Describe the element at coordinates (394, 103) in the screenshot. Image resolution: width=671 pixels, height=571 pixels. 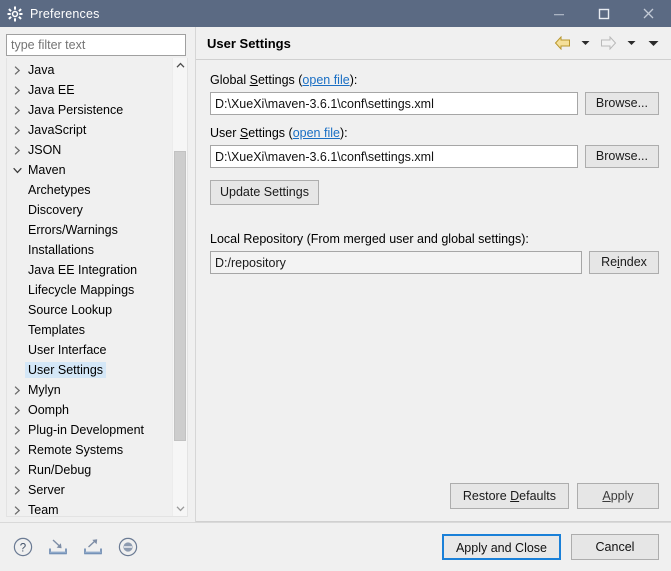
I see `global-settings-input` at that location.